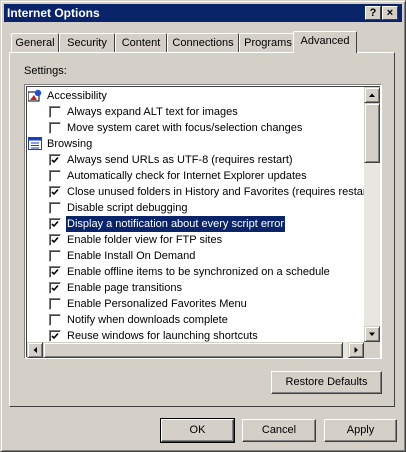  I want to click on scroll-up-button, so click(372, 95).